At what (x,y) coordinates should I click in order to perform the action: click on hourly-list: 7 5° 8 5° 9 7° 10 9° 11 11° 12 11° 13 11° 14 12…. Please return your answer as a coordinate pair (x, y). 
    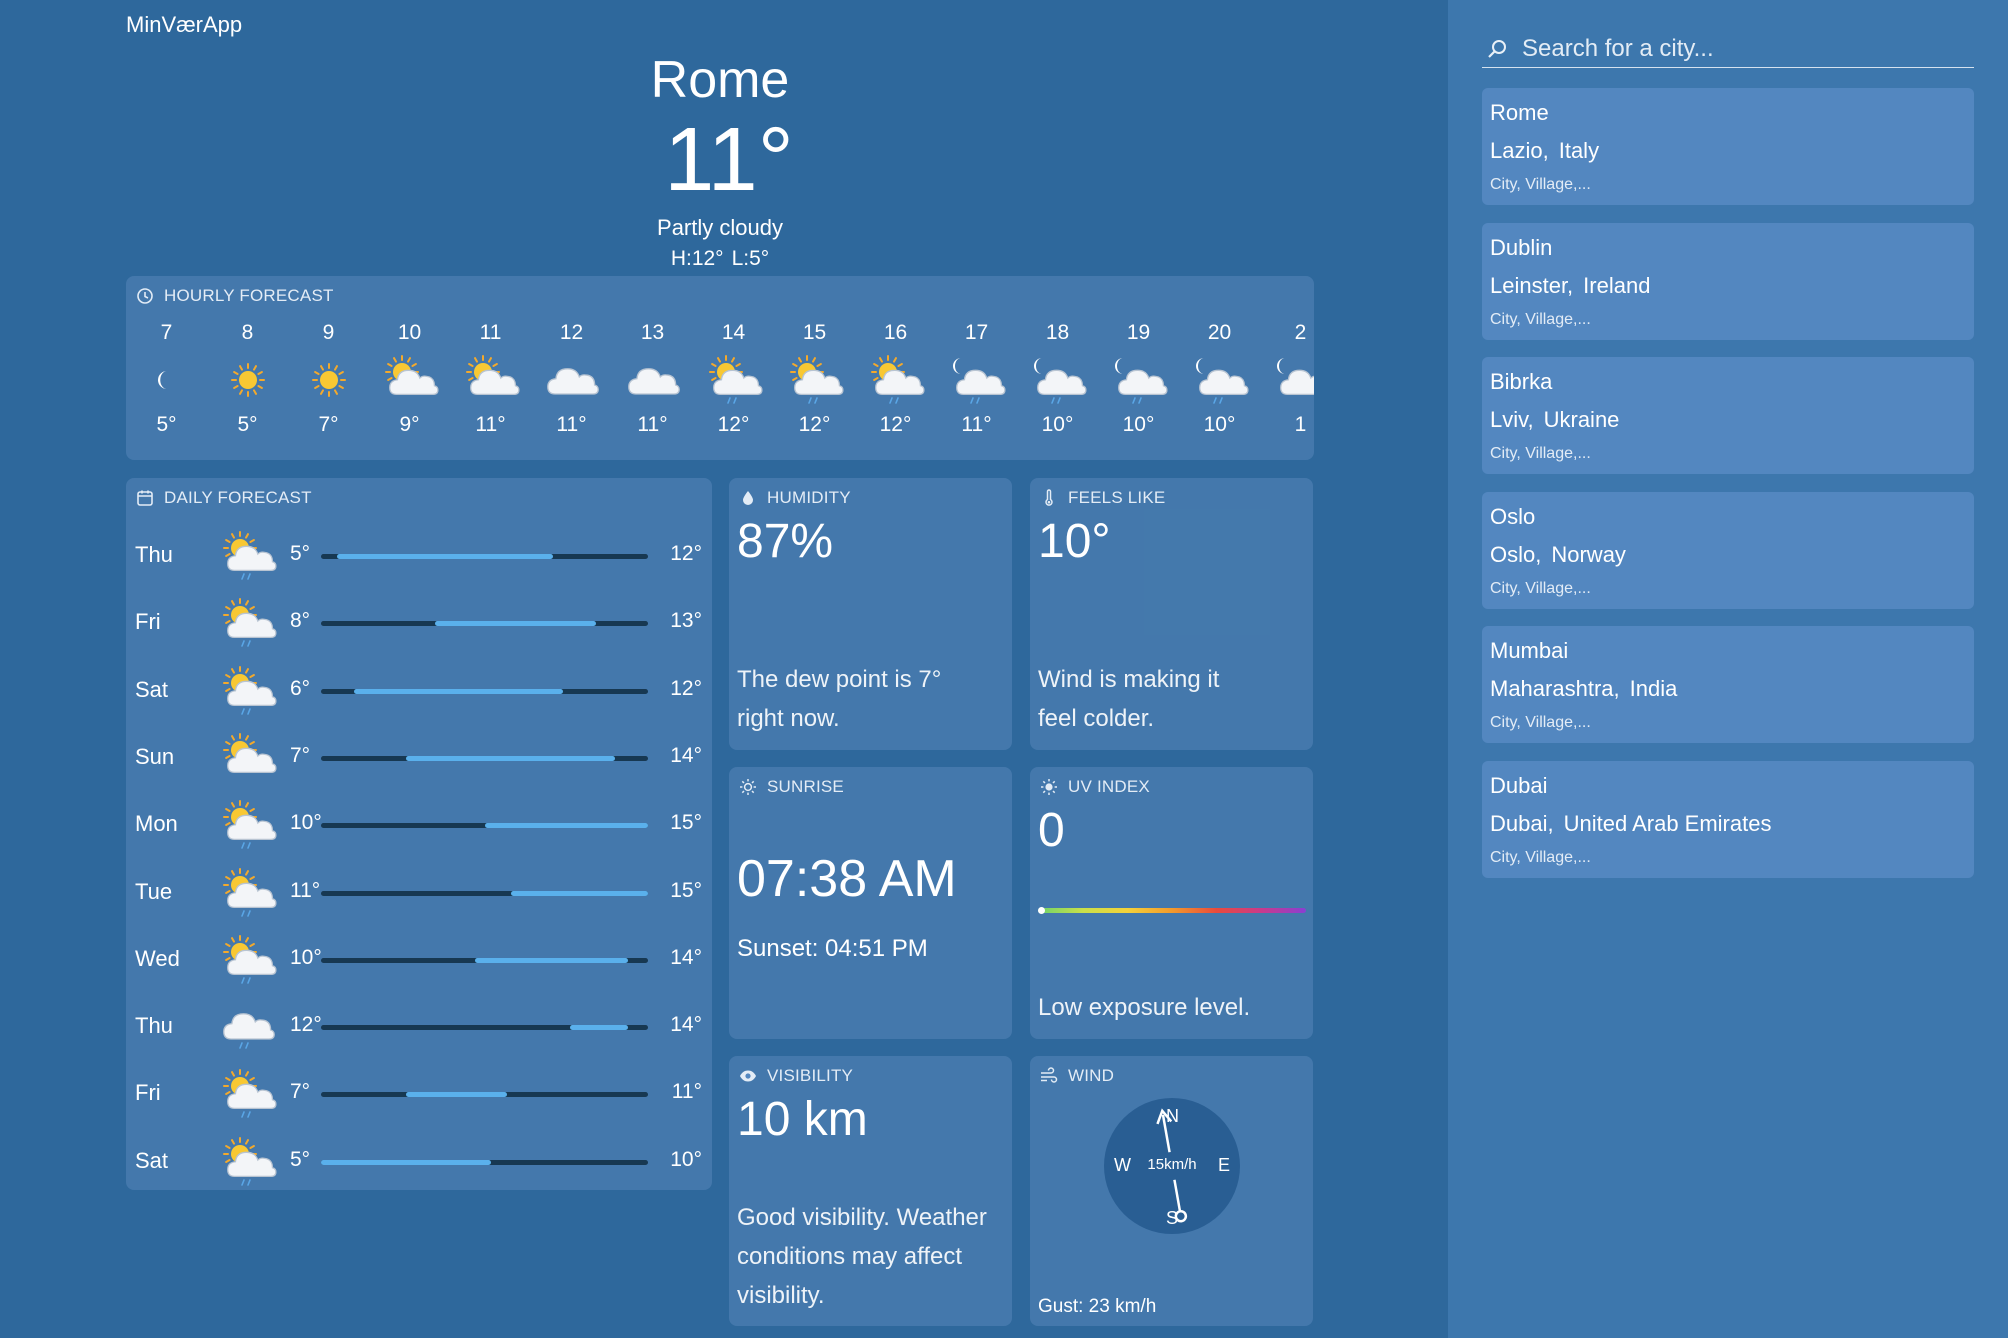
    Looking at the image, I should click on (720, 379).